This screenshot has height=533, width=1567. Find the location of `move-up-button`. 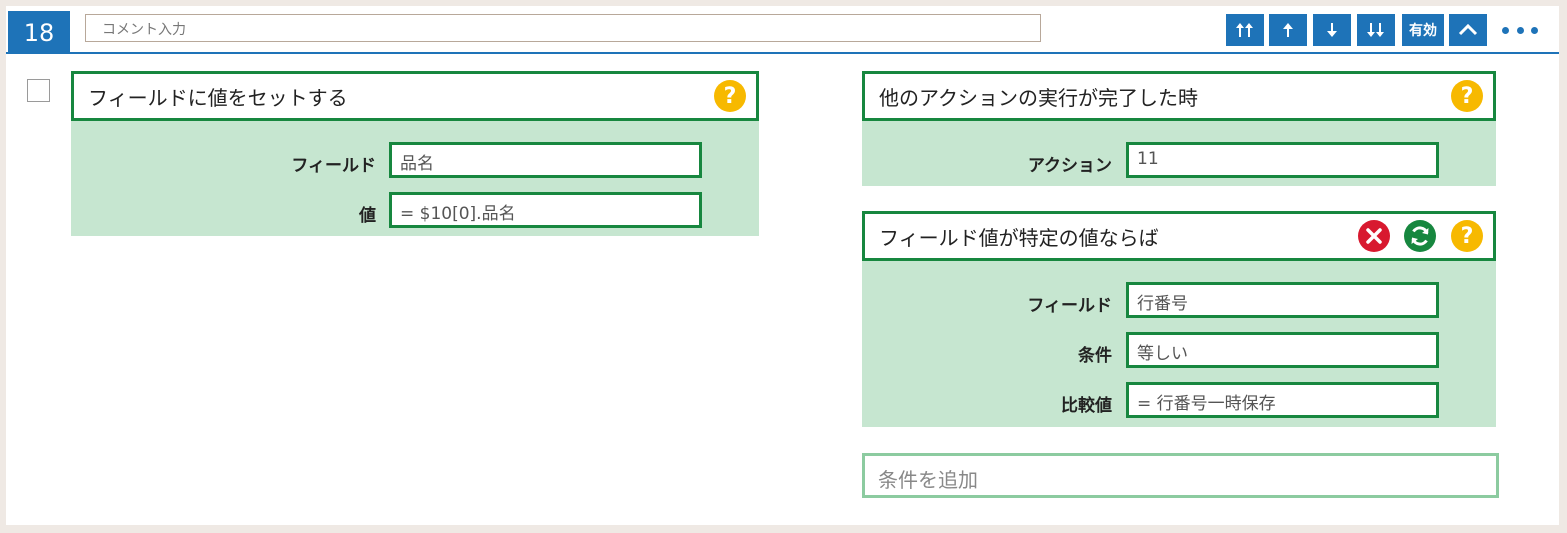

move-up-button is located at coordinates (1288, 30).